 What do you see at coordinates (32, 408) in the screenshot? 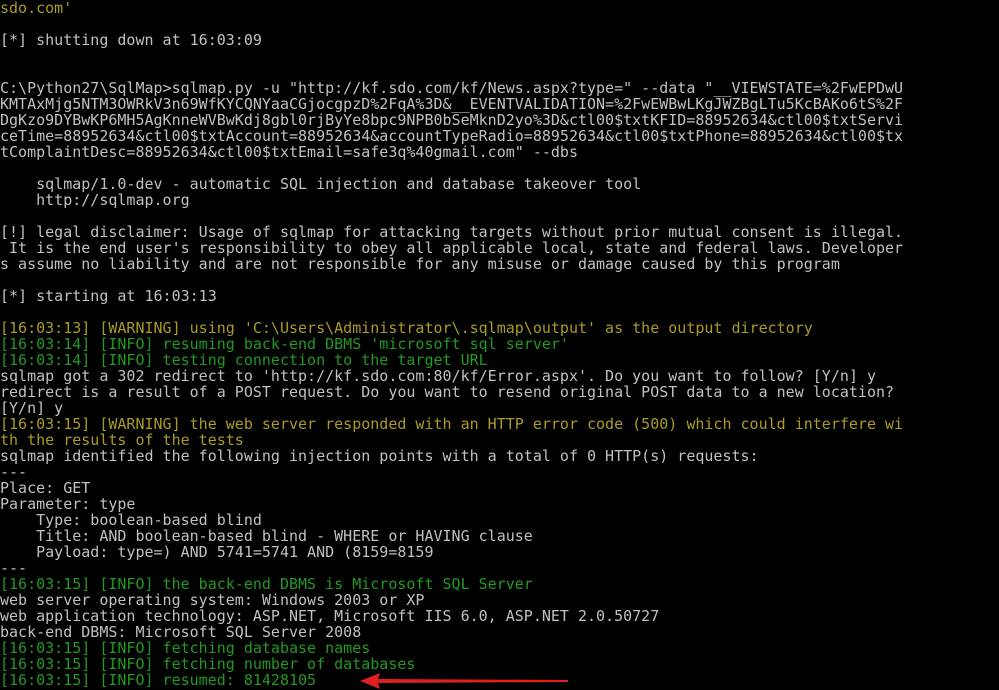
I see `terminal-line: [Y/n] y` at bounding box center [32, 408].